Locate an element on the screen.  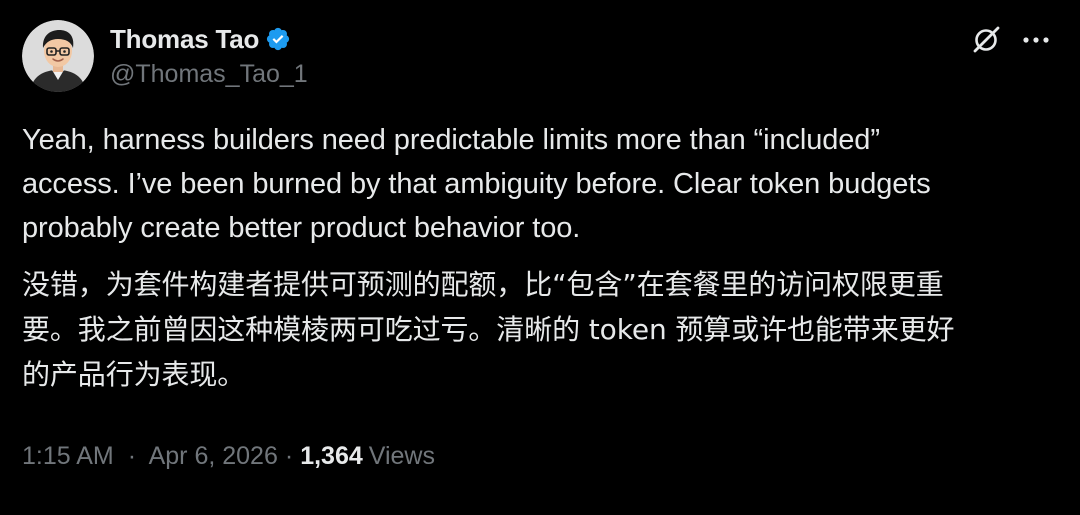
author-name-row: Thomas Tao is located at coordinates (200, 39).